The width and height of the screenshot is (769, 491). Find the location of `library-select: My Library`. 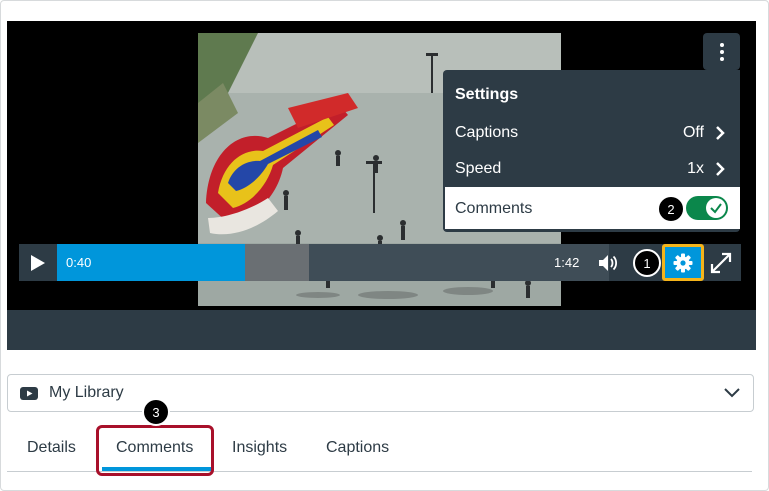

library-select: My Library is located at coordinates (380, 393).